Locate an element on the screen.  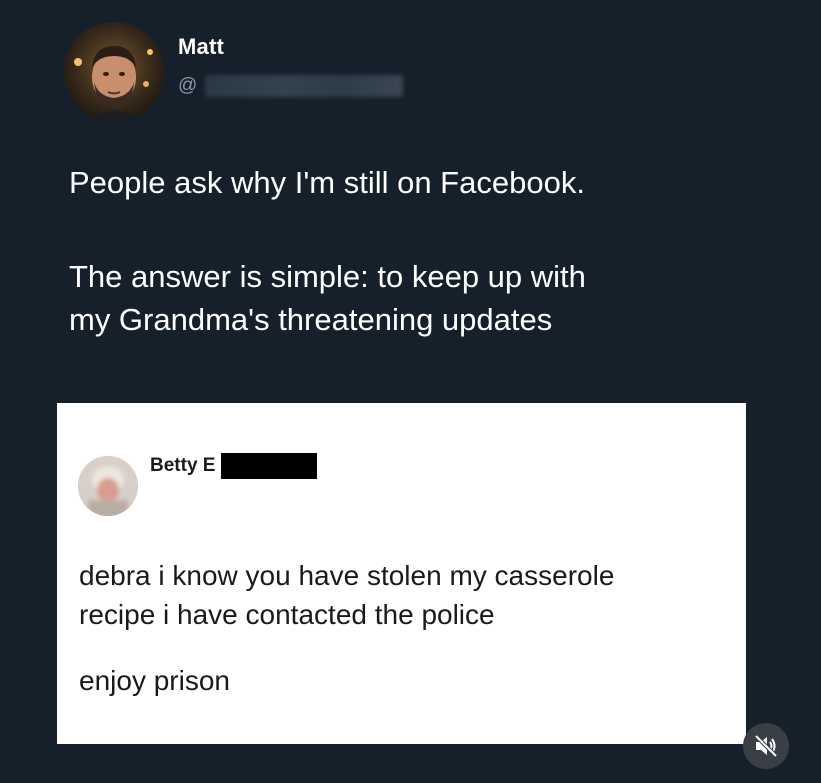
mute-toggle-button is located at coordinates (766, 746).